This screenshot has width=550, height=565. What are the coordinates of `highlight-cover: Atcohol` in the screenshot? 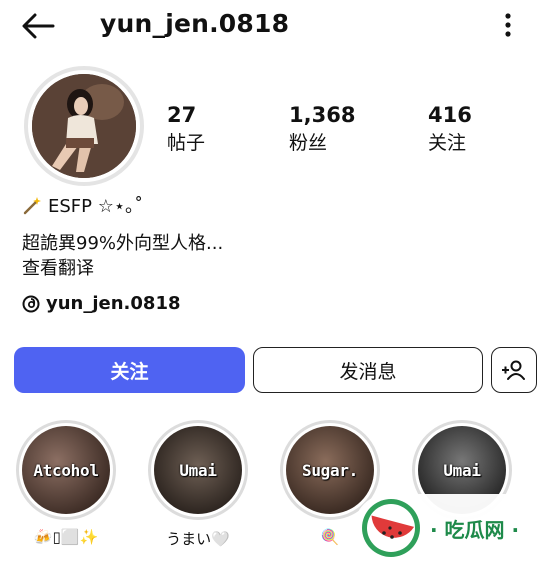 It's located at (66, 470).